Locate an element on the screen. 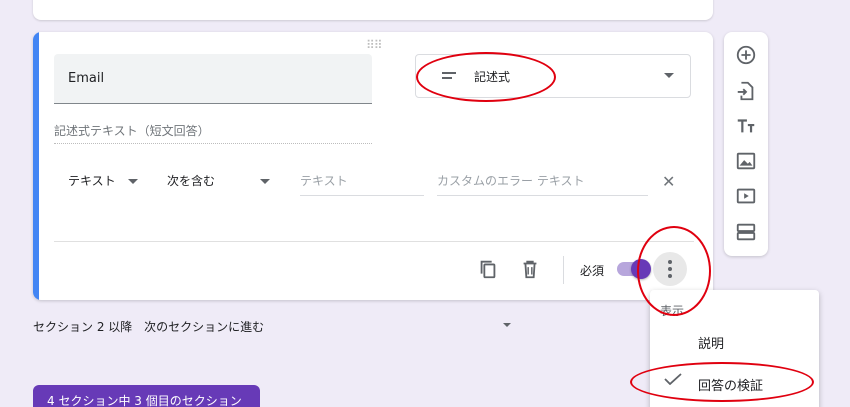  add-image-icon is located at coordinates (746, 161).